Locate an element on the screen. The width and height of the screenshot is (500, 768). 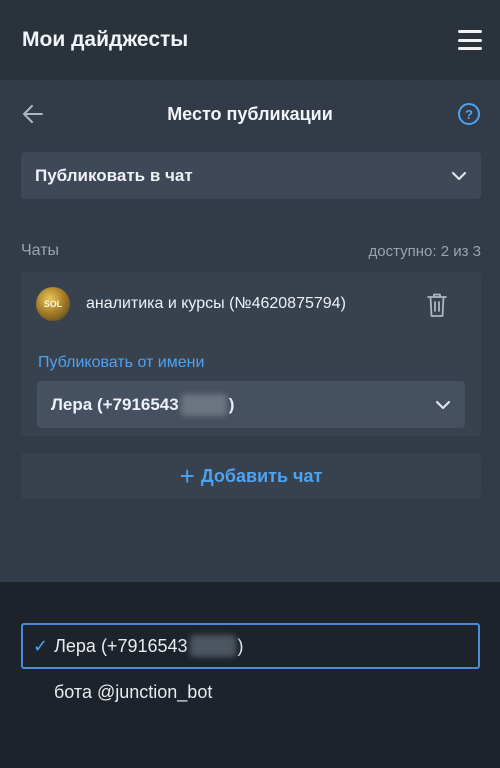
author-select-value: Лера (+7916543 ) is located at coordinates (143, 404).